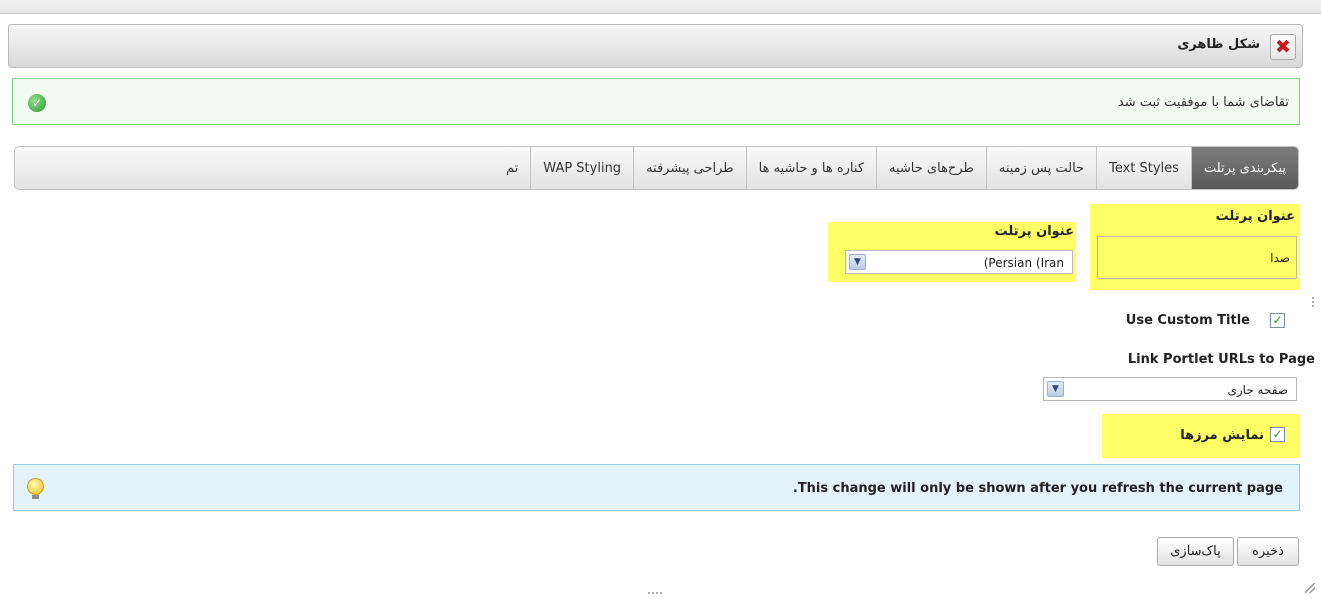 This screenshot has height=599, width=1321. I want to click on background-toolbar-strip, so click(660, 7).